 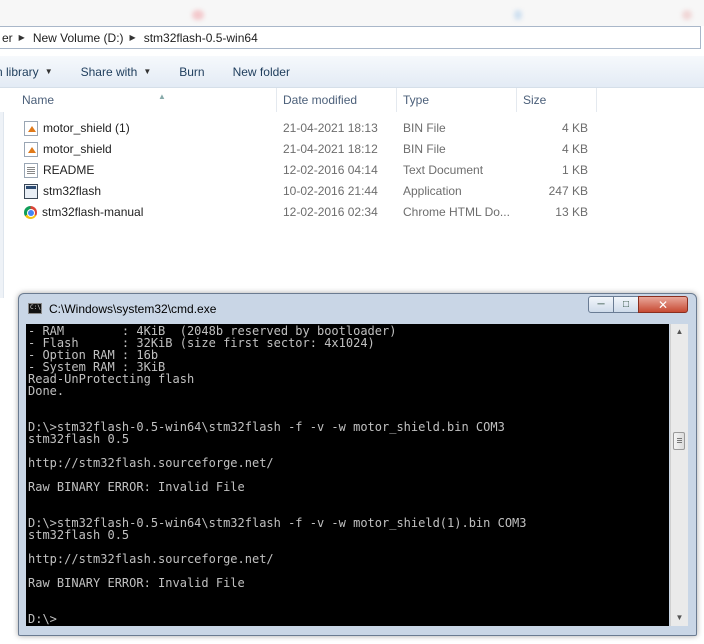 I want to click on column-name-label: Name, so click(x=38, y=100).